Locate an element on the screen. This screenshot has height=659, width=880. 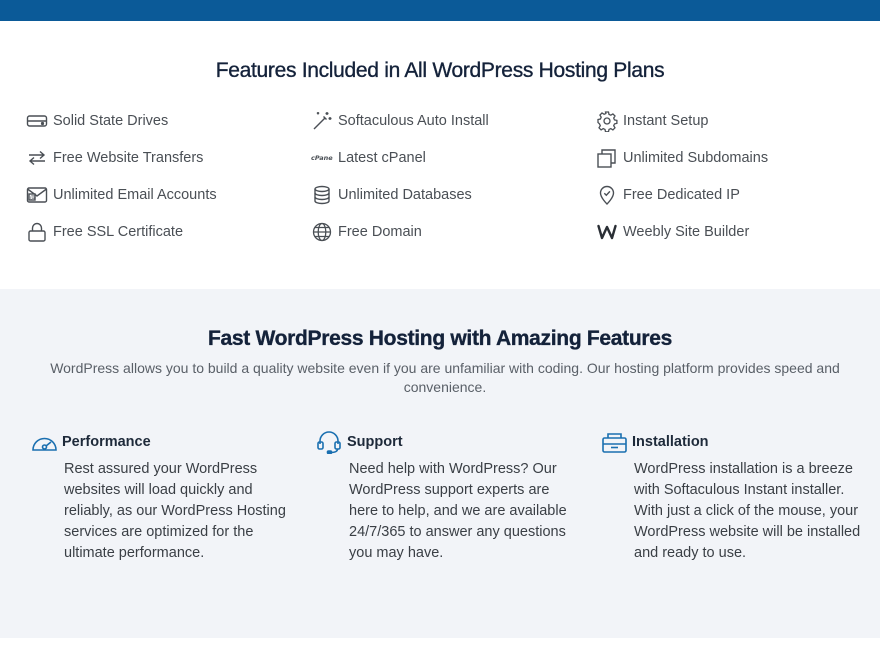
feature-item-transfers: Free Website Transfers is located at coordinates (114, 158).